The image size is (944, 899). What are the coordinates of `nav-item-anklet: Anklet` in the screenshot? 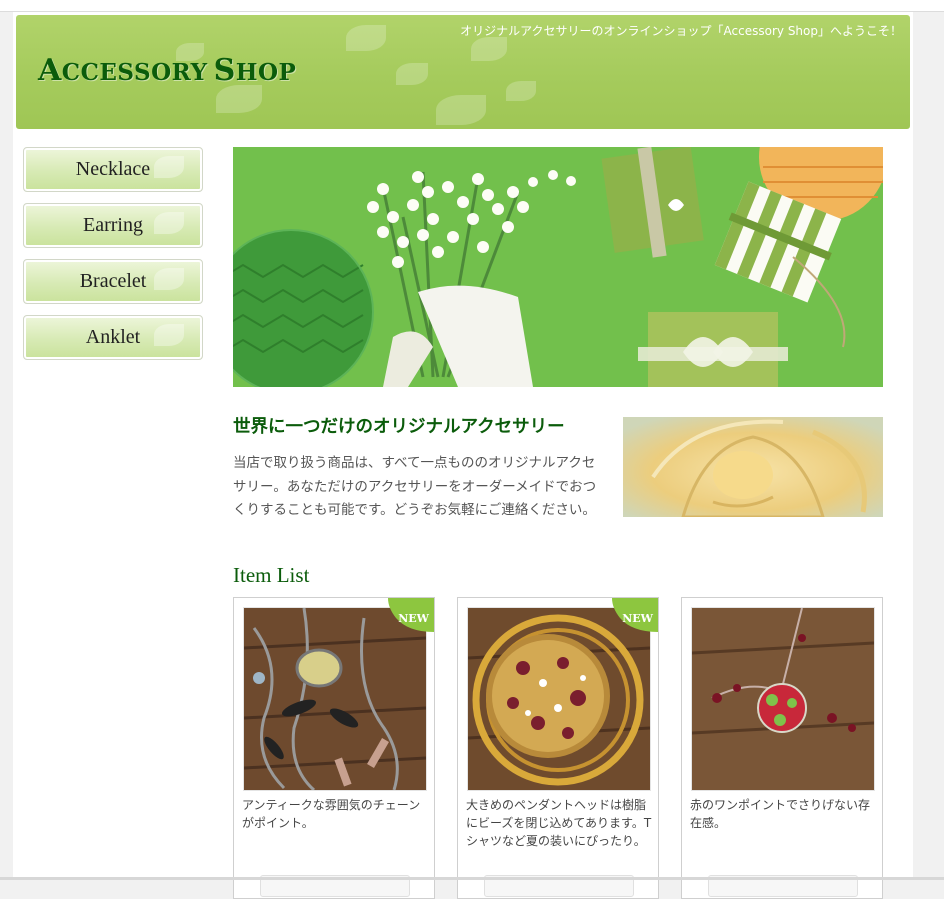 It's located at (113, 337).